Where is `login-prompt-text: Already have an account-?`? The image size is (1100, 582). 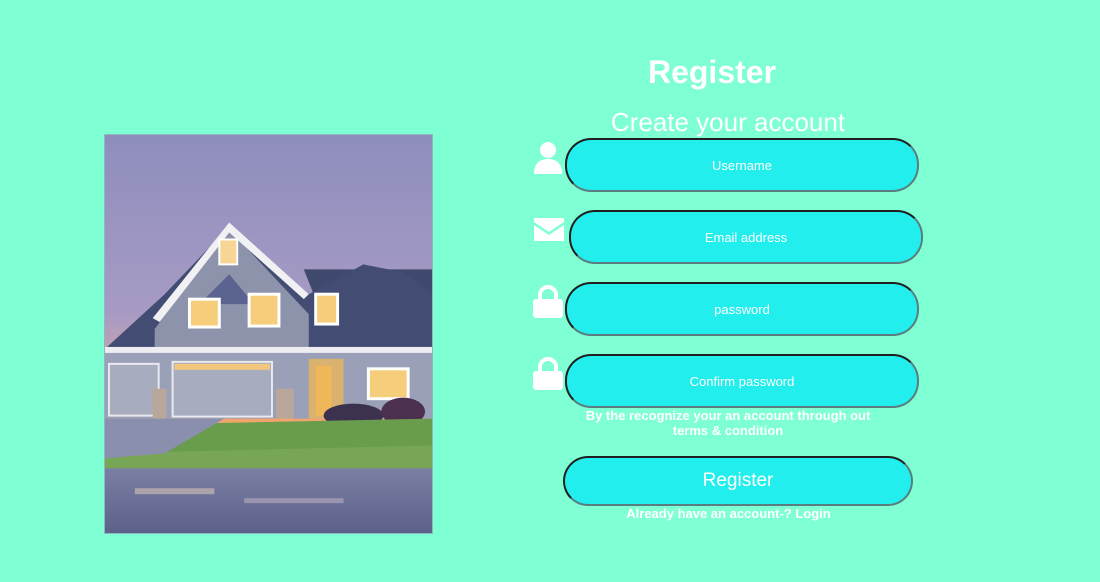
login-prompt-text: Already have an account-? is located at coordinates (709, 513).